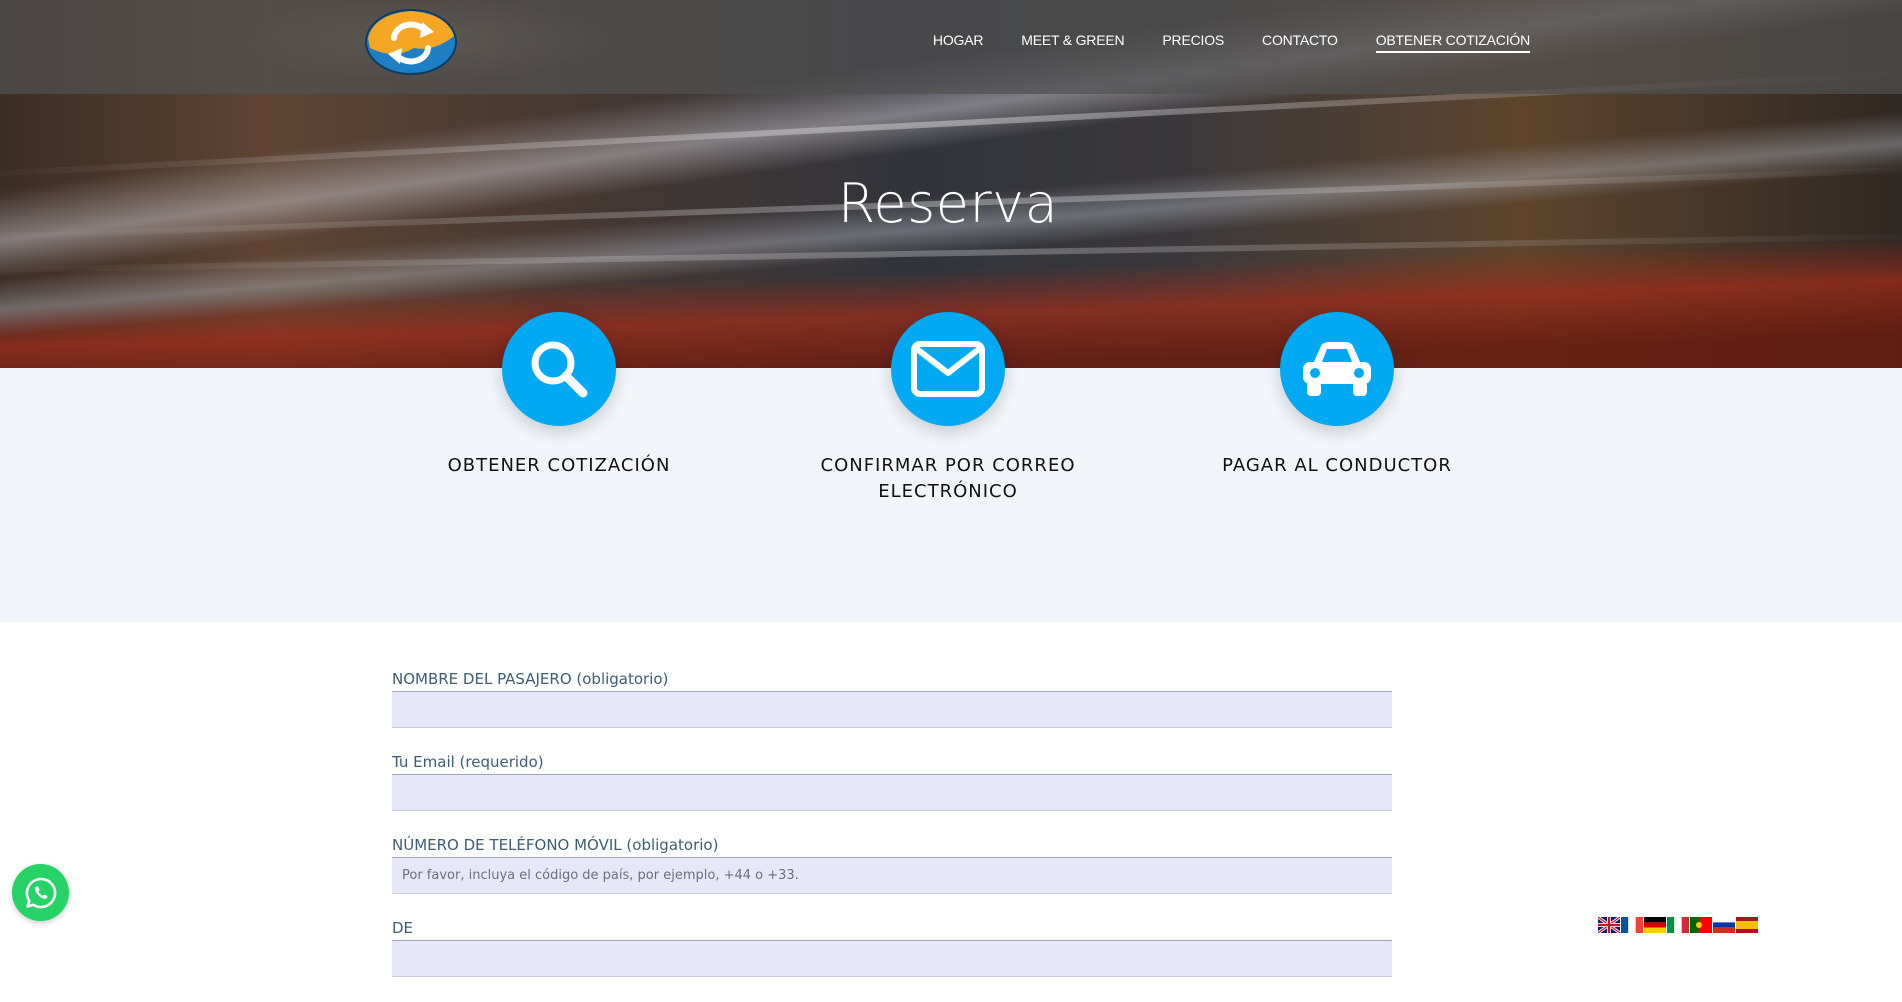 Image resolution: width=1902 pixels, height=1002 pixels. Describe the element at coordinates (1655, 925) in the screenshot. I see `german-flag-icon` at that location.